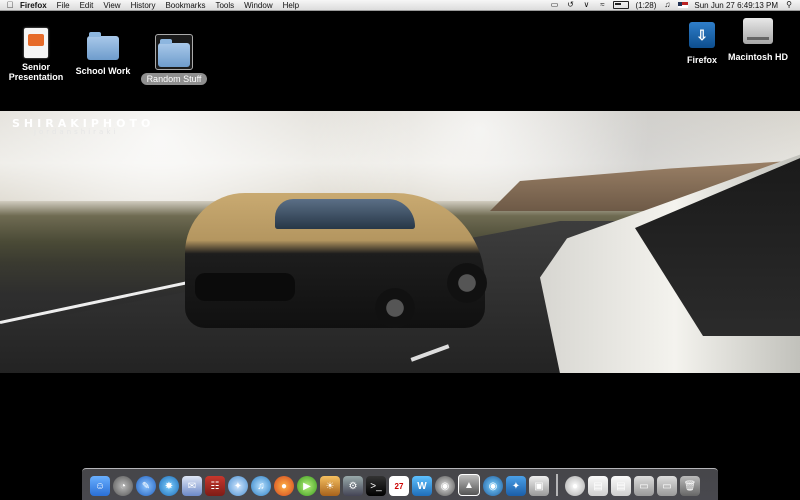 The width and height of the screenshot is (800, 500). I want to click on ichat-icon: ✎, so click(146, 486).